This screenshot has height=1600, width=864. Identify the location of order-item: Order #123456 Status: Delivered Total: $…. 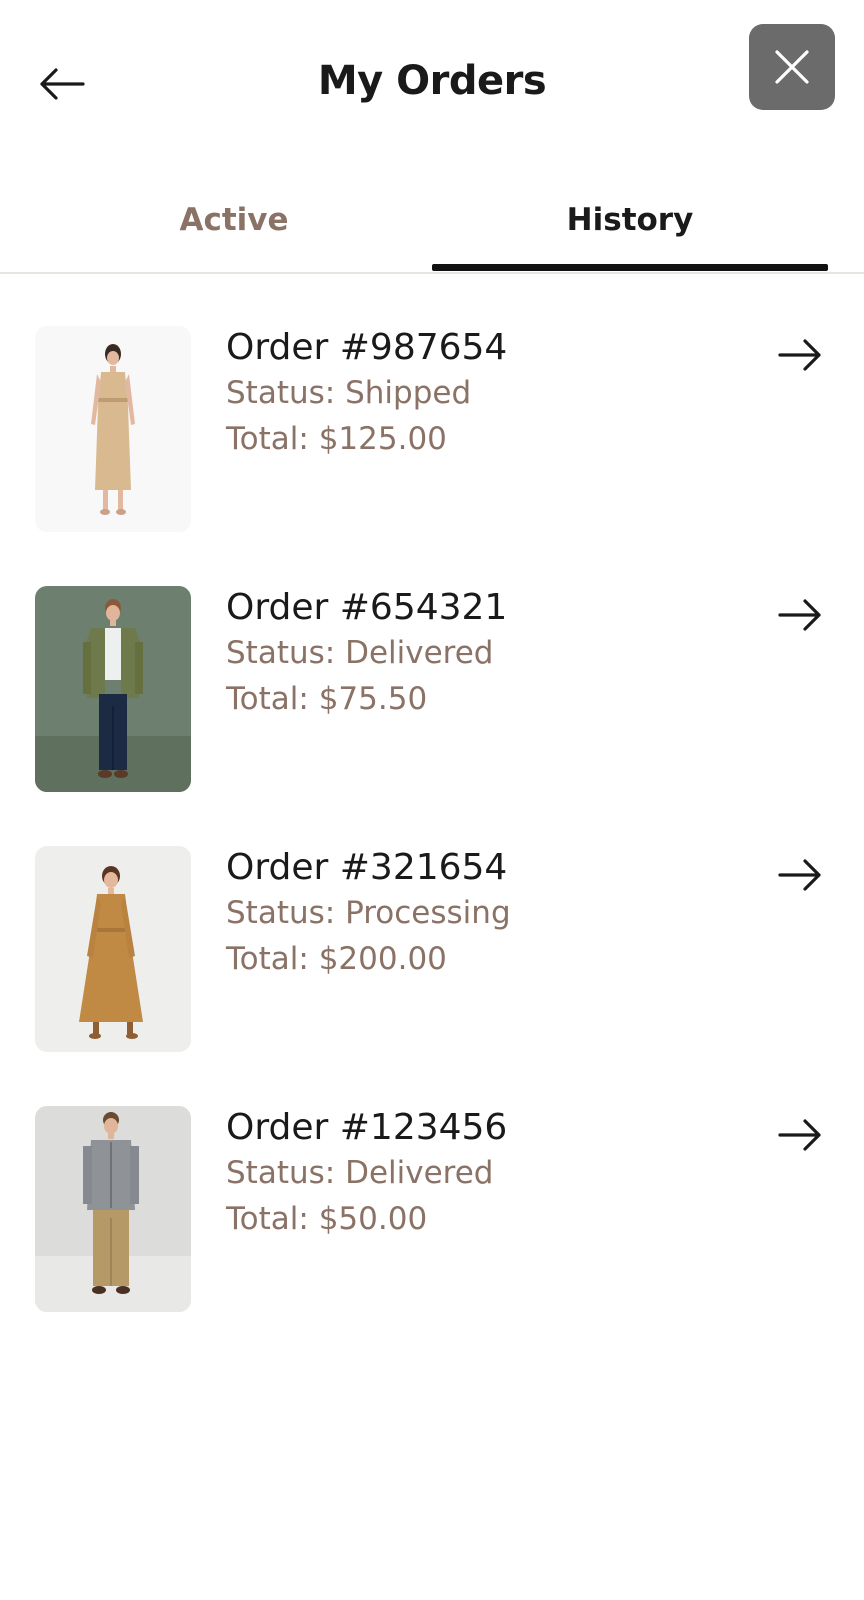
(432, 1211).